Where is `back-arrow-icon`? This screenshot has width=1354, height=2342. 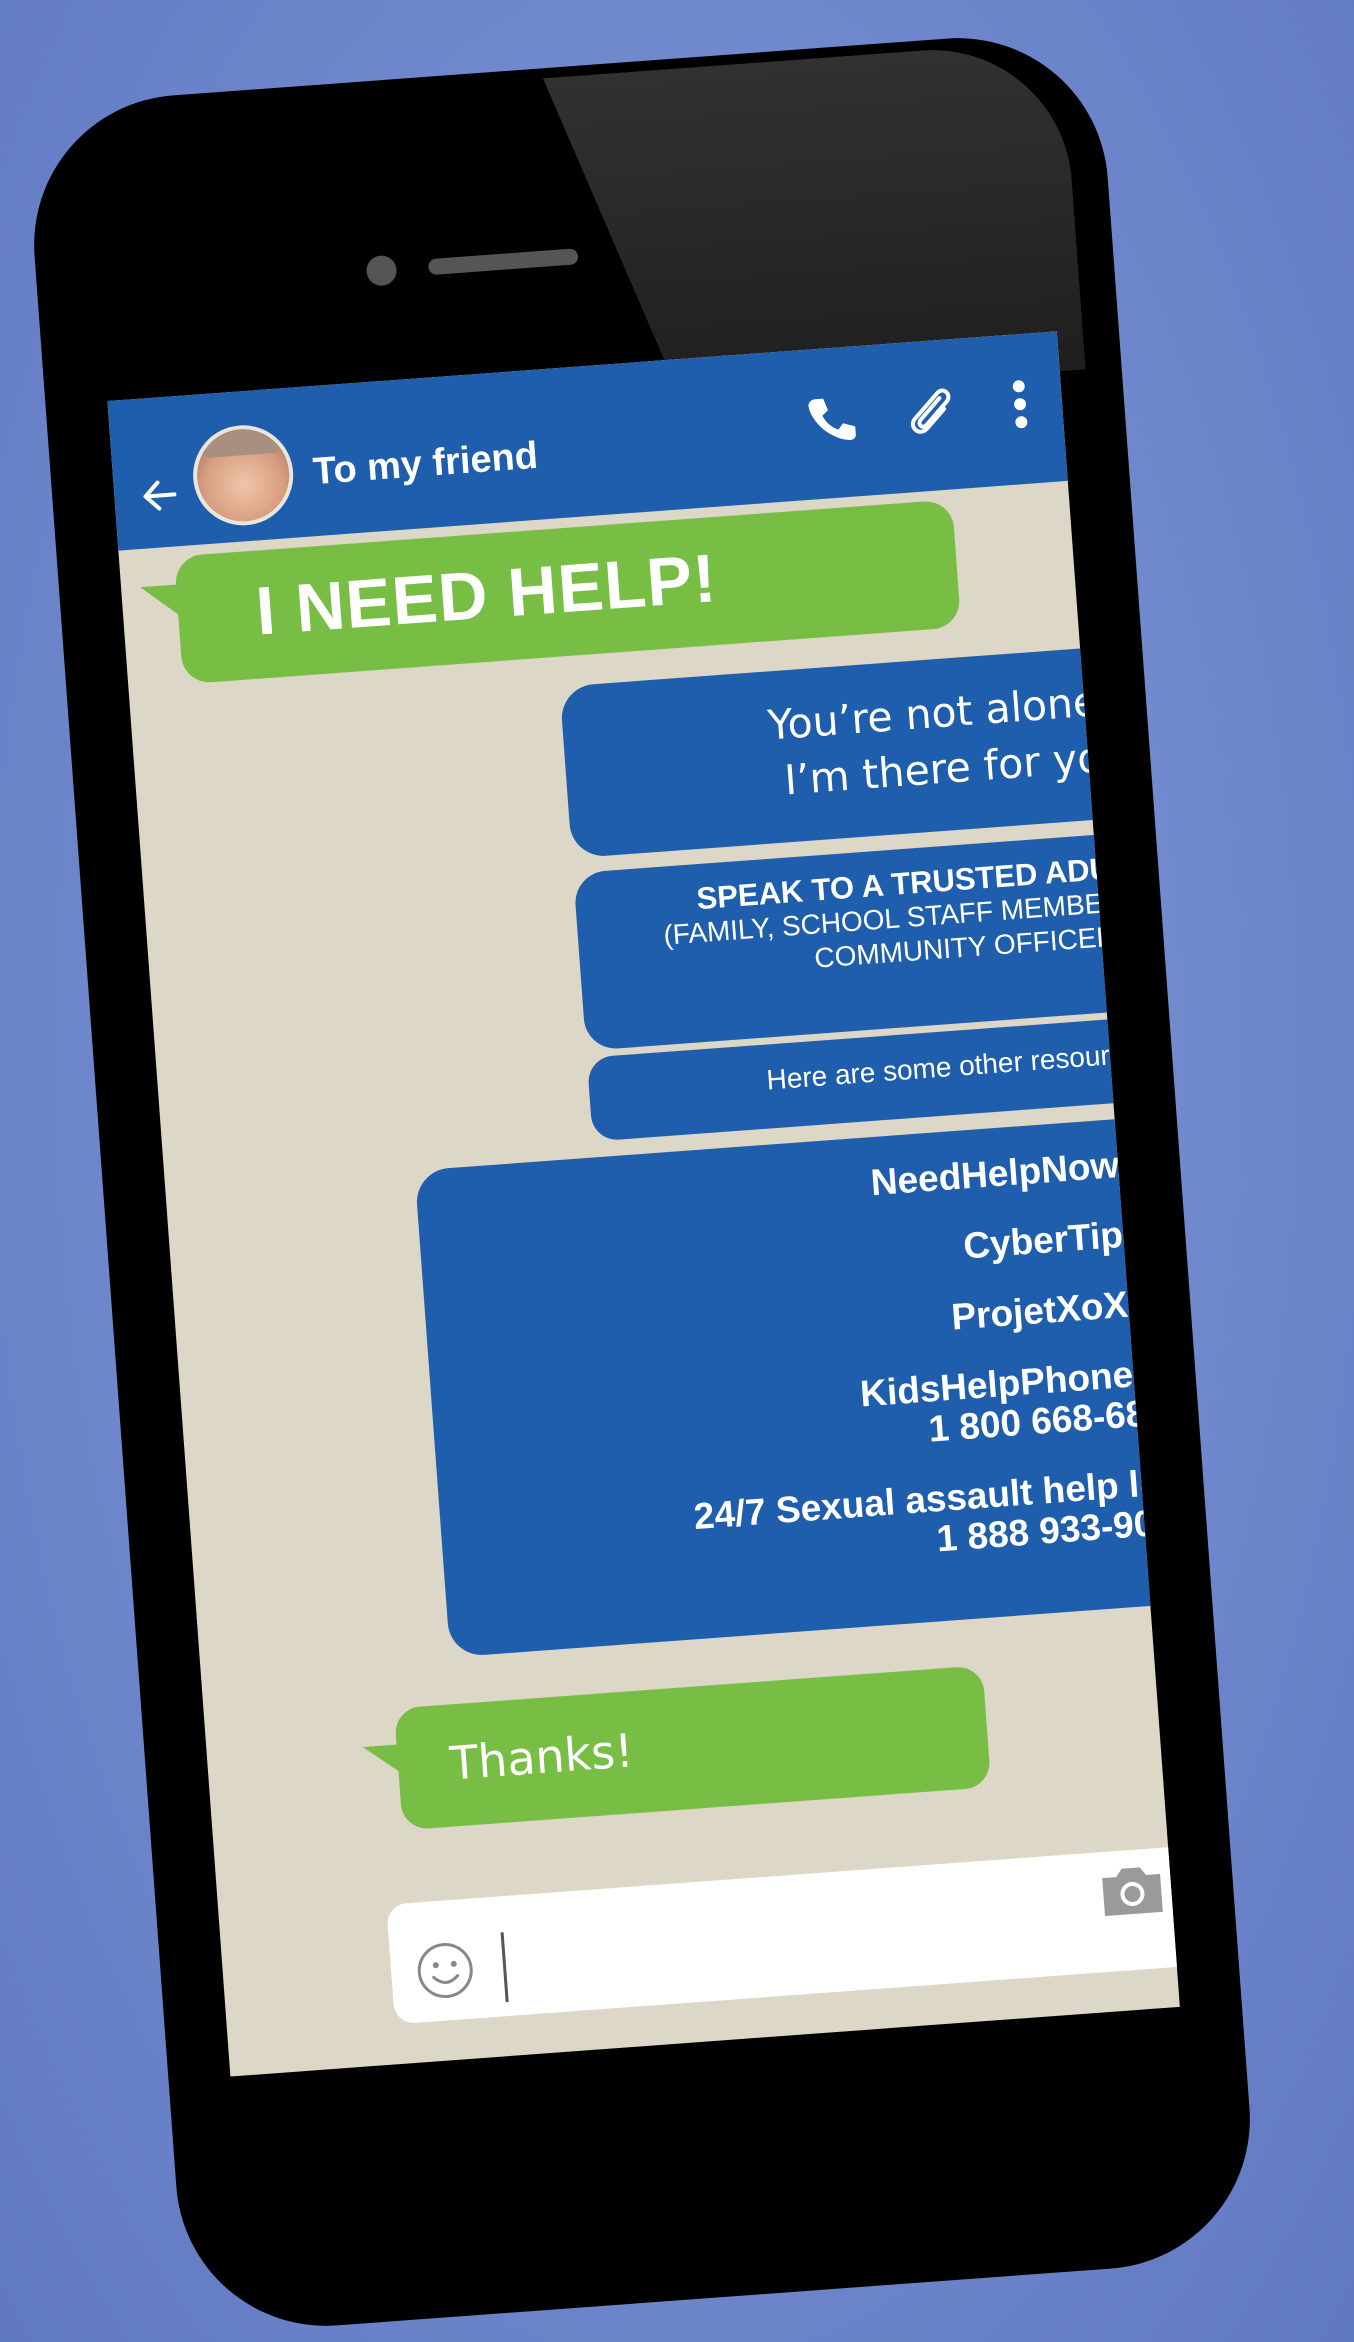 back-arrow-icon is located at coordinates (160, 495).